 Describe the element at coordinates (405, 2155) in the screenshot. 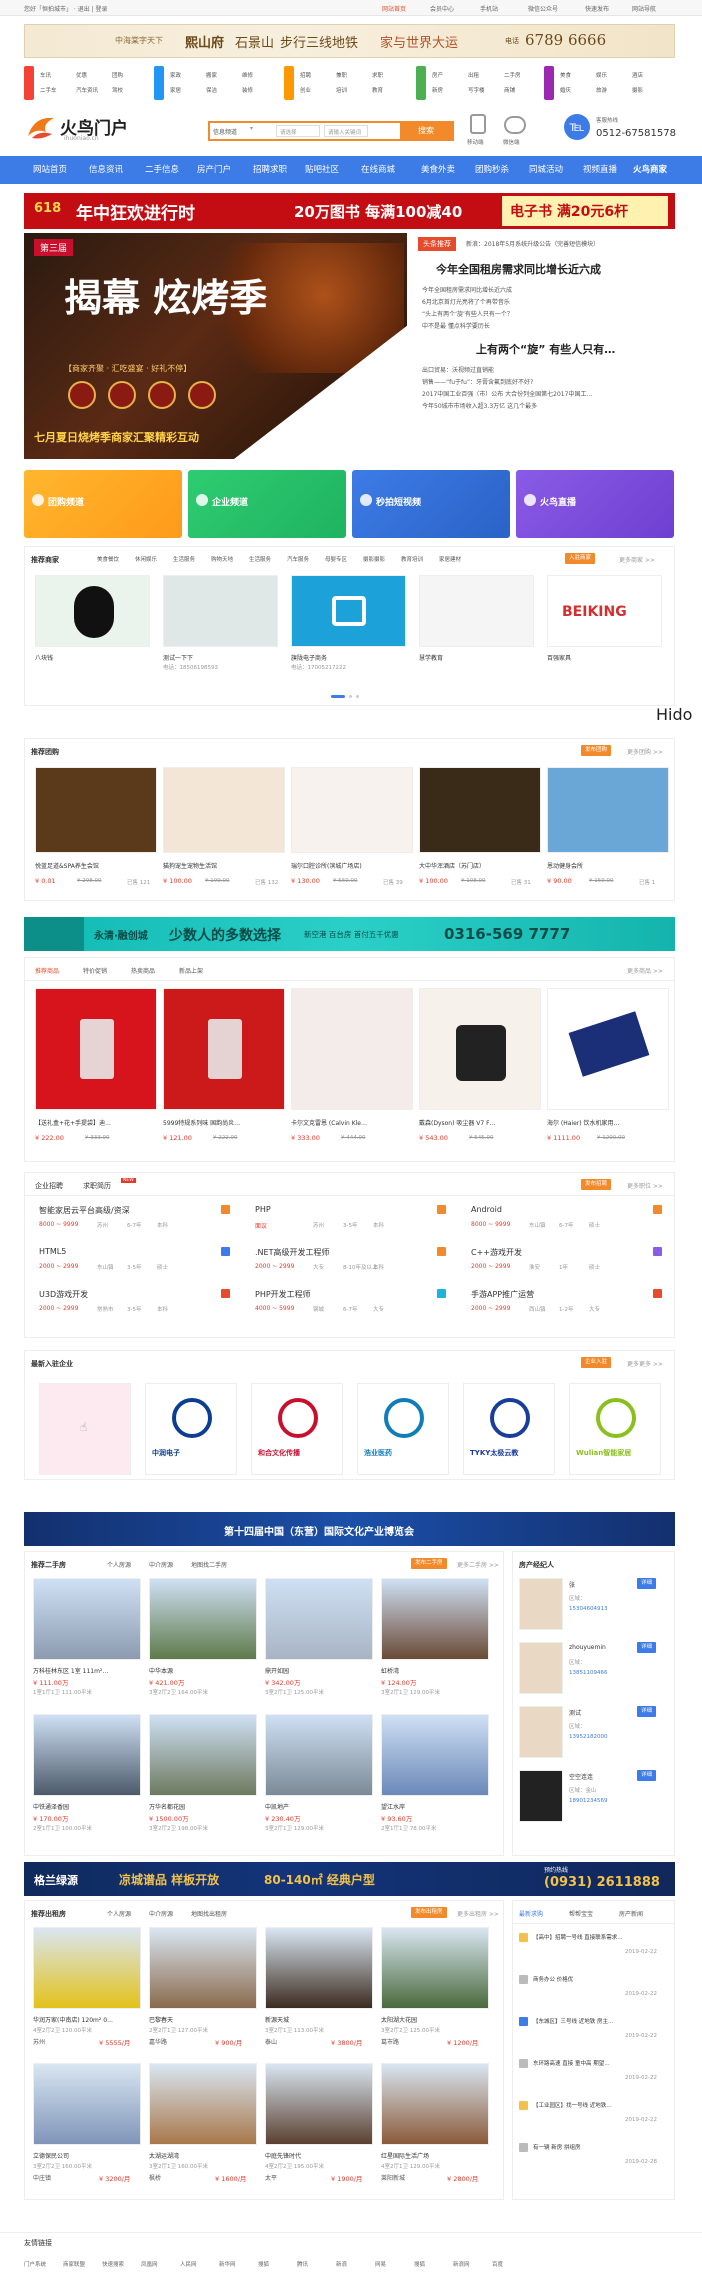

I see `rent-name: 红星国际生活广场` at that location.